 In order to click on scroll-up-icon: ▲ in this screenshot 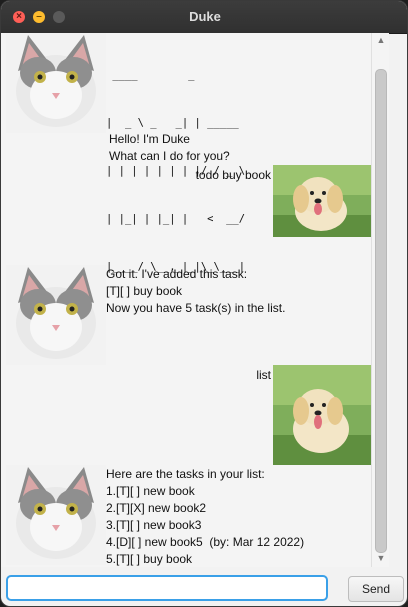, I will do `click(381, 40)`.